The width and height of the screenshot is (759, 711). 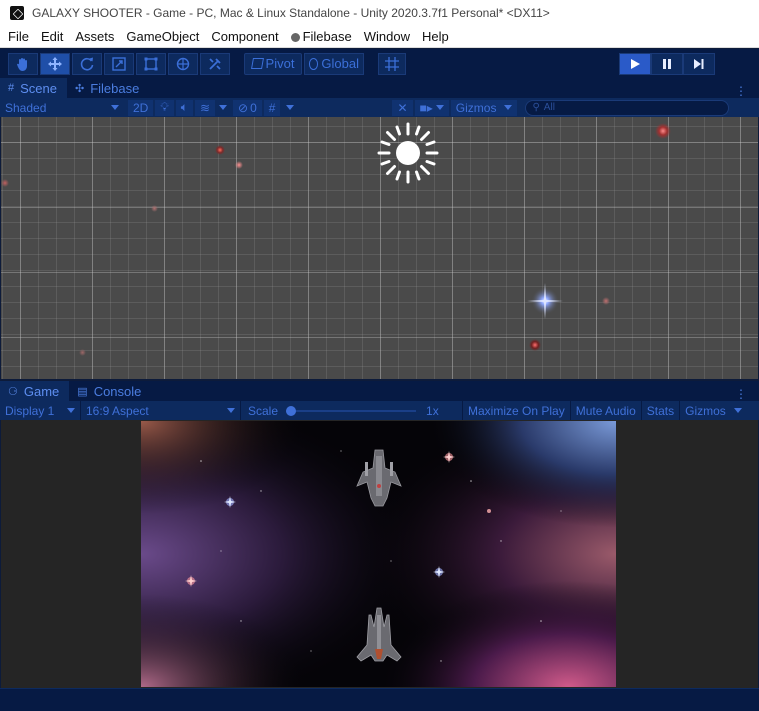 I want to click on rotate-tool-button, so click(x=87, y=63).